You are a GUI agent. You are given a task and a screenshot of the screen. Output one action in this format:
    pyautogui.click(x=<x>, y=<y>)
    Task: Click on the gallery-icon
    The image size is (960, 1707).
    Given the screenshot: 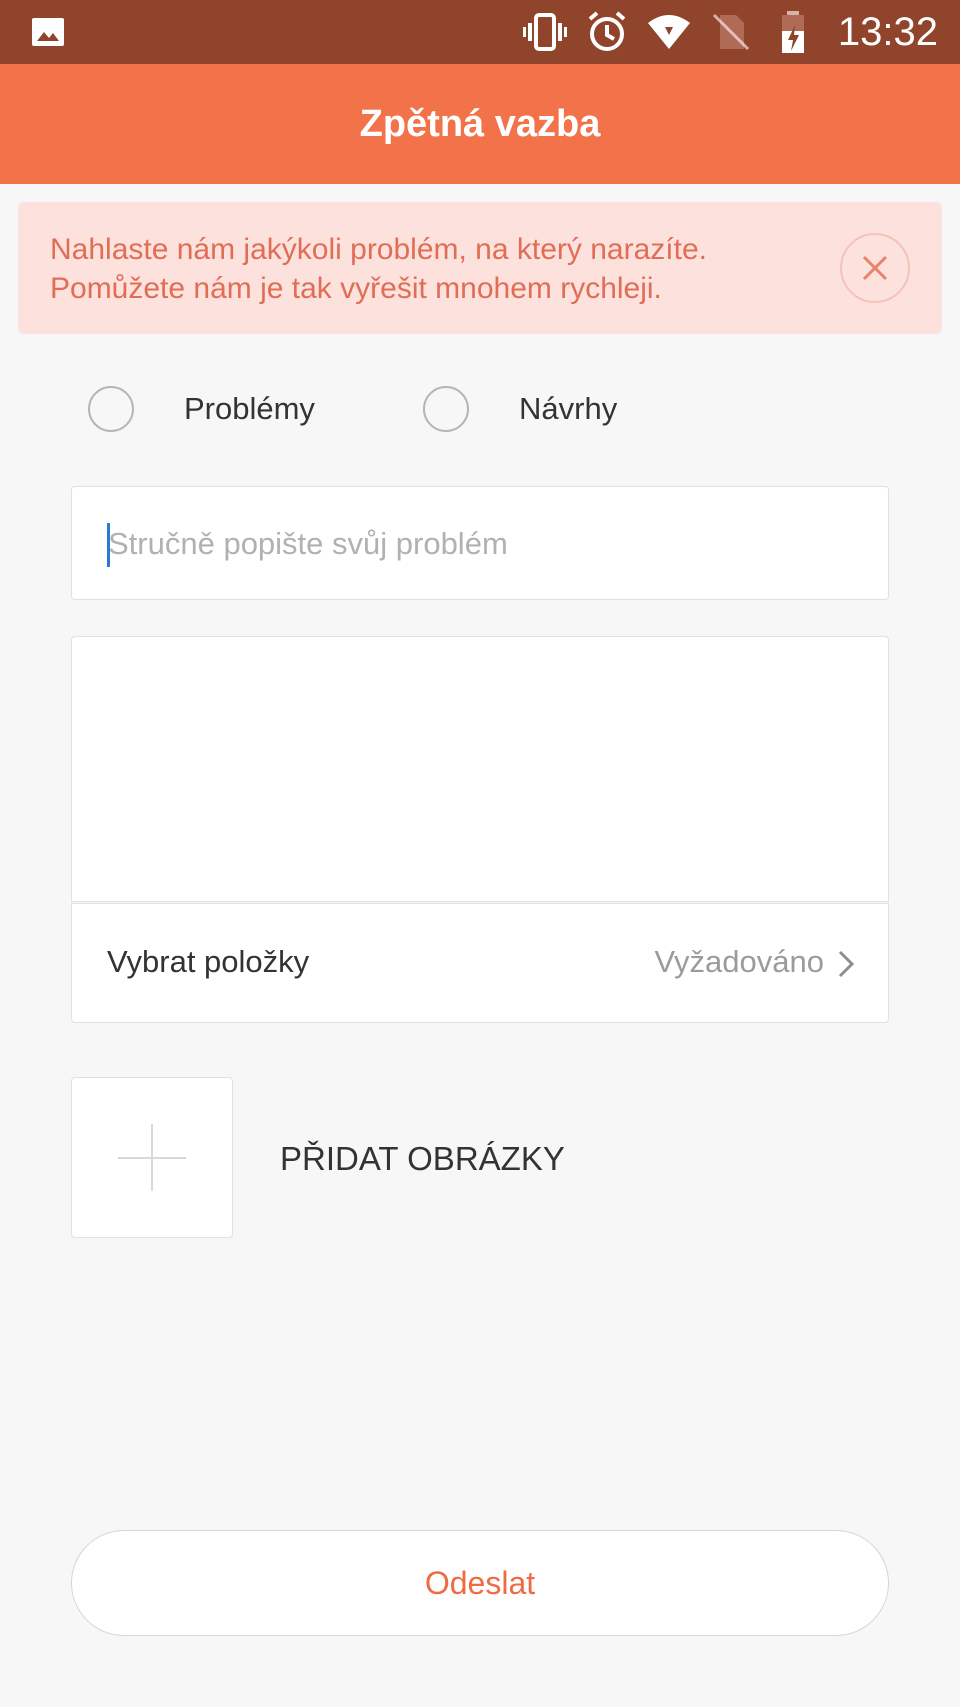 What is the action you would take?
    pyautogui.click(x=48, y=32)
    